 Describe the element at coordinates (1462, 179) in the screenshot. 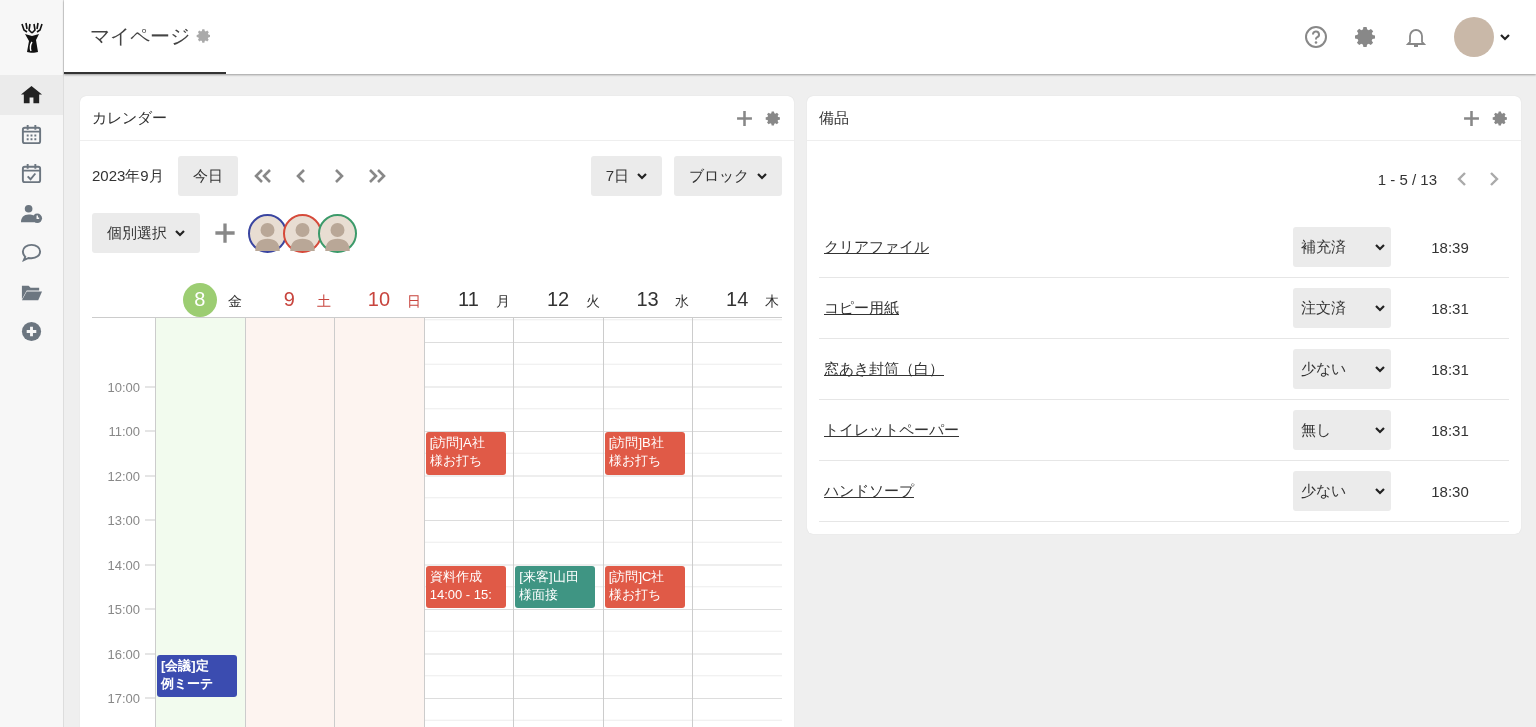

I see `chevron-left-icon` at that location.